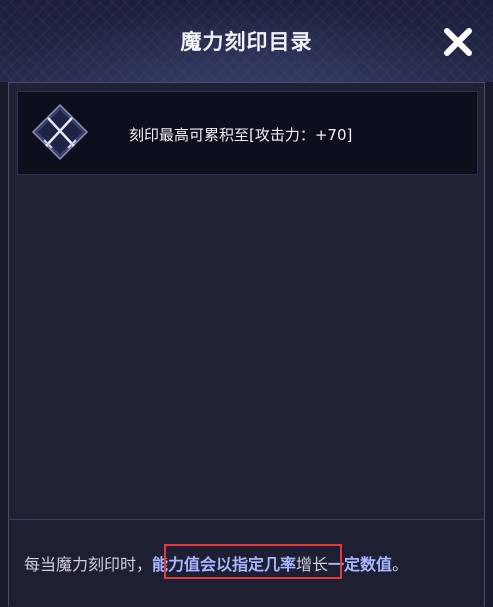  What do you see at coordinates (241, 135) in the screenshot?
I see `inscription-max-text: 刻印最高可累积至[攻击力：+70]` at bounding box center [241, 135].